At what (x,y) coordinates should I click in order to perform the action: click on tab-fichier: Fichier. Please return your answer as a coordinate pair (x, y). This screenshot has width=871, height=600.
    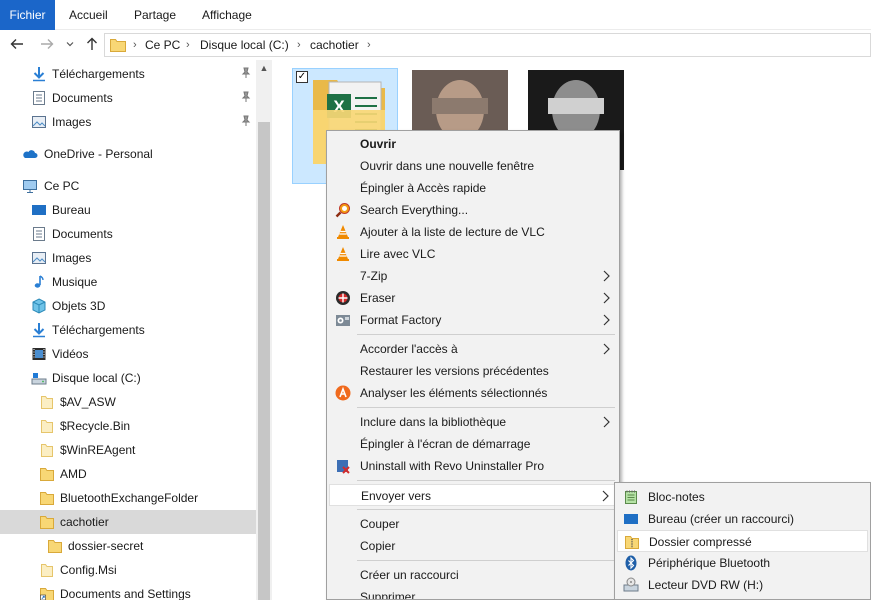
    Looking at the image, I should click on (27, 15).